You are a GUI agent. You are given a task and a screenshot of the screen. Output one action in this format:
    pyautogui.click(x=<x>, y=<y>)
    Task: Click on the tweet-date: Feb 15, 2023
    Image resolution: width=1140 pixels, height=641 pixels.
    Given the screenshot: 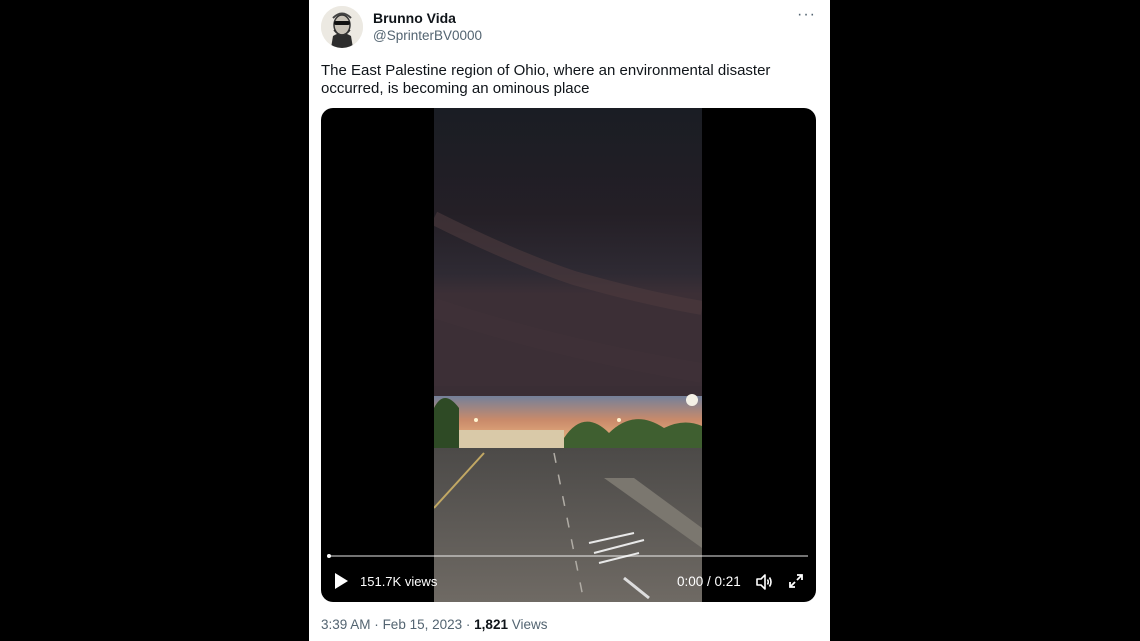 What is the action you would take?
    pyautogui.click(x=423, y=624)
    